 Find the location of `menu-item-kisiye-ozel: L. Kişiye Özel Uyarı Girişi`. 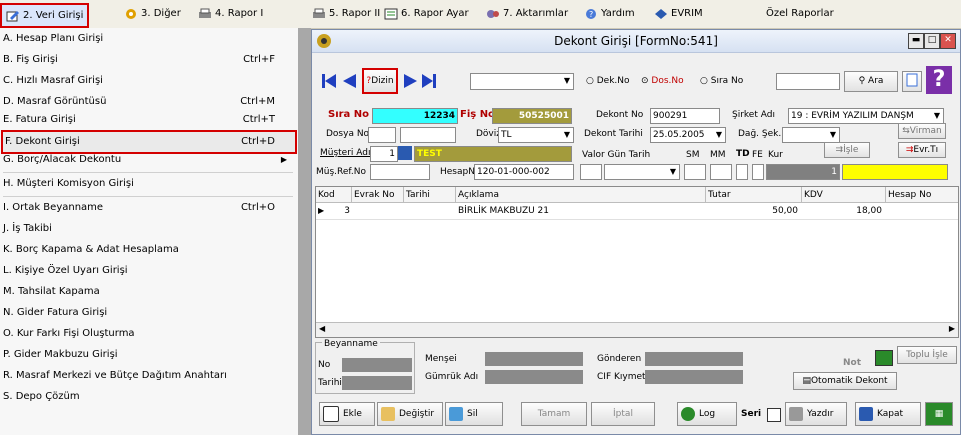

menu-item-kisiye-ozel: L. Kişiye Özel Uyarı Girişi is located at coordinates (149, 271).